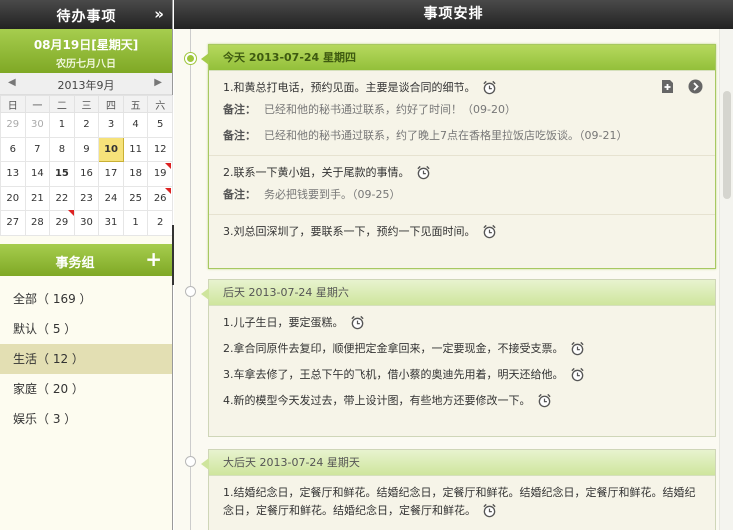 This screenshot has height=530, width=733. What do you see at coordinates (160, 104) in the screenshot?
I see `weekday-sat: 六` at bounding box center [160, 104].